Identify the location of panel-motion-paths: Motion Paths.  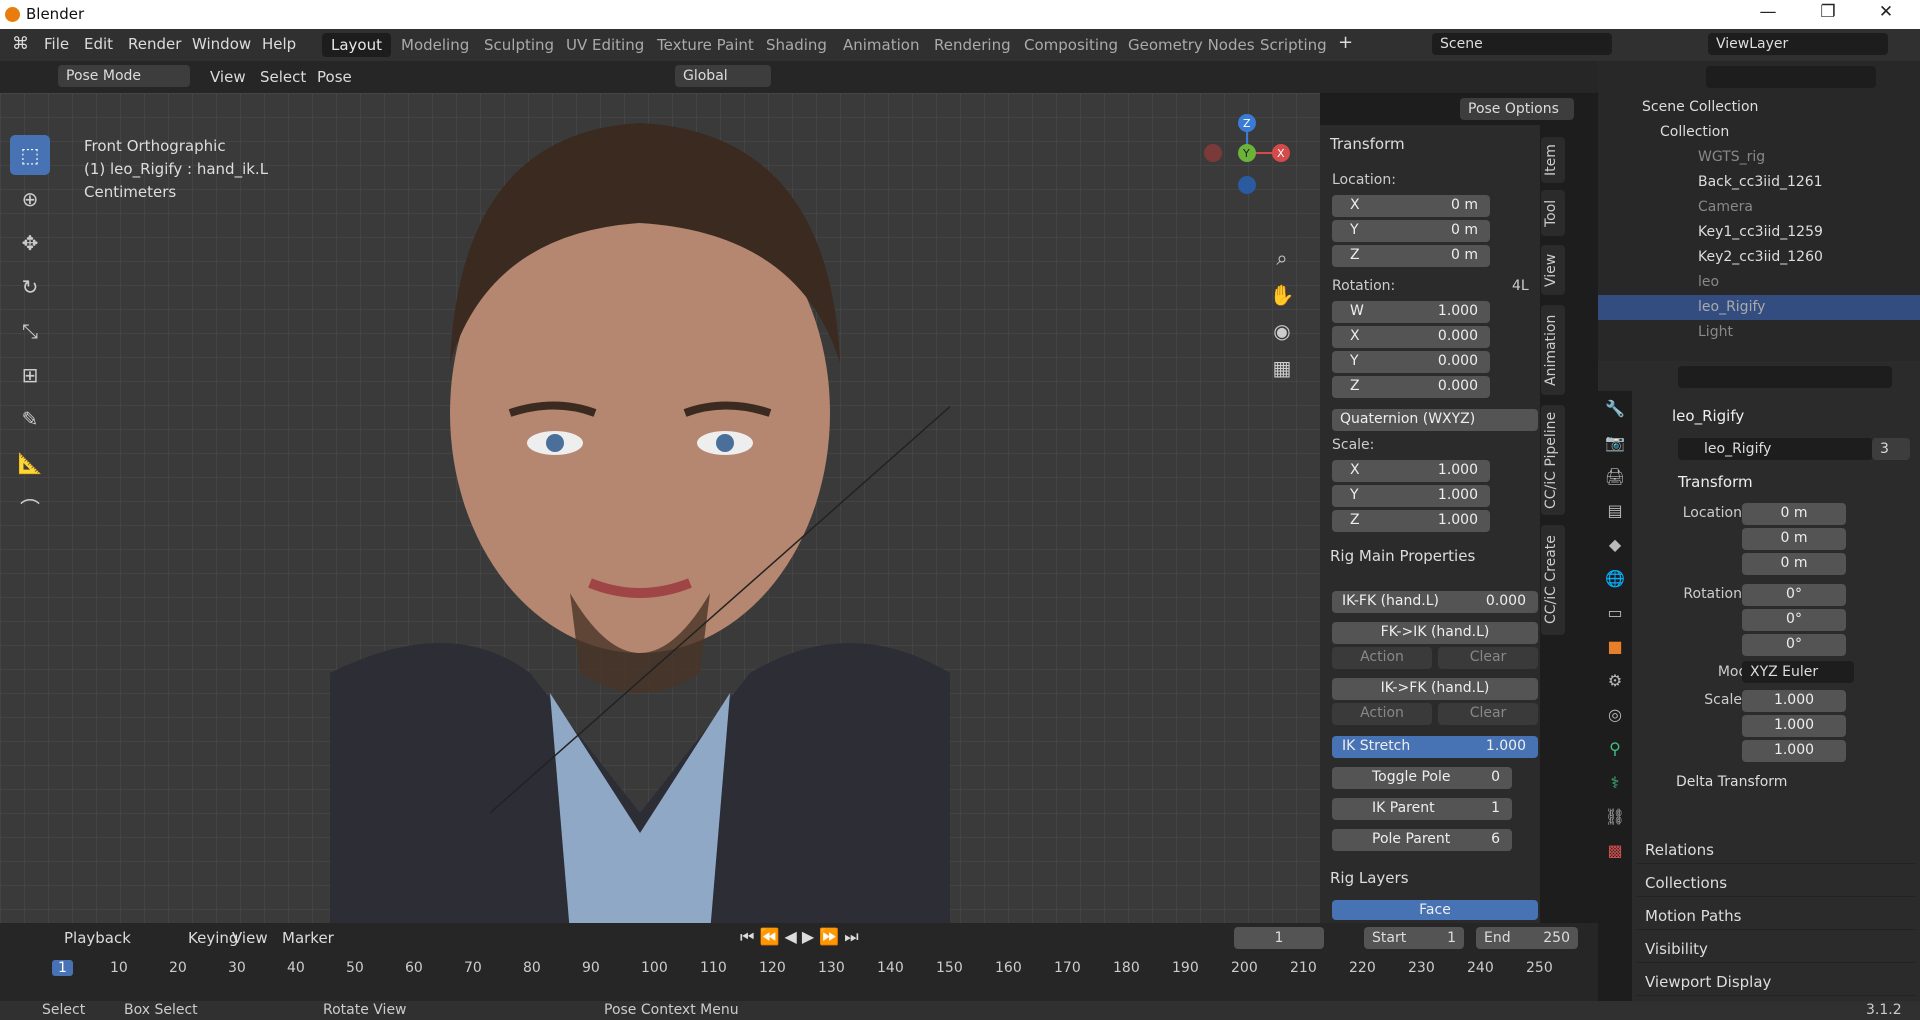
(1776, 916).